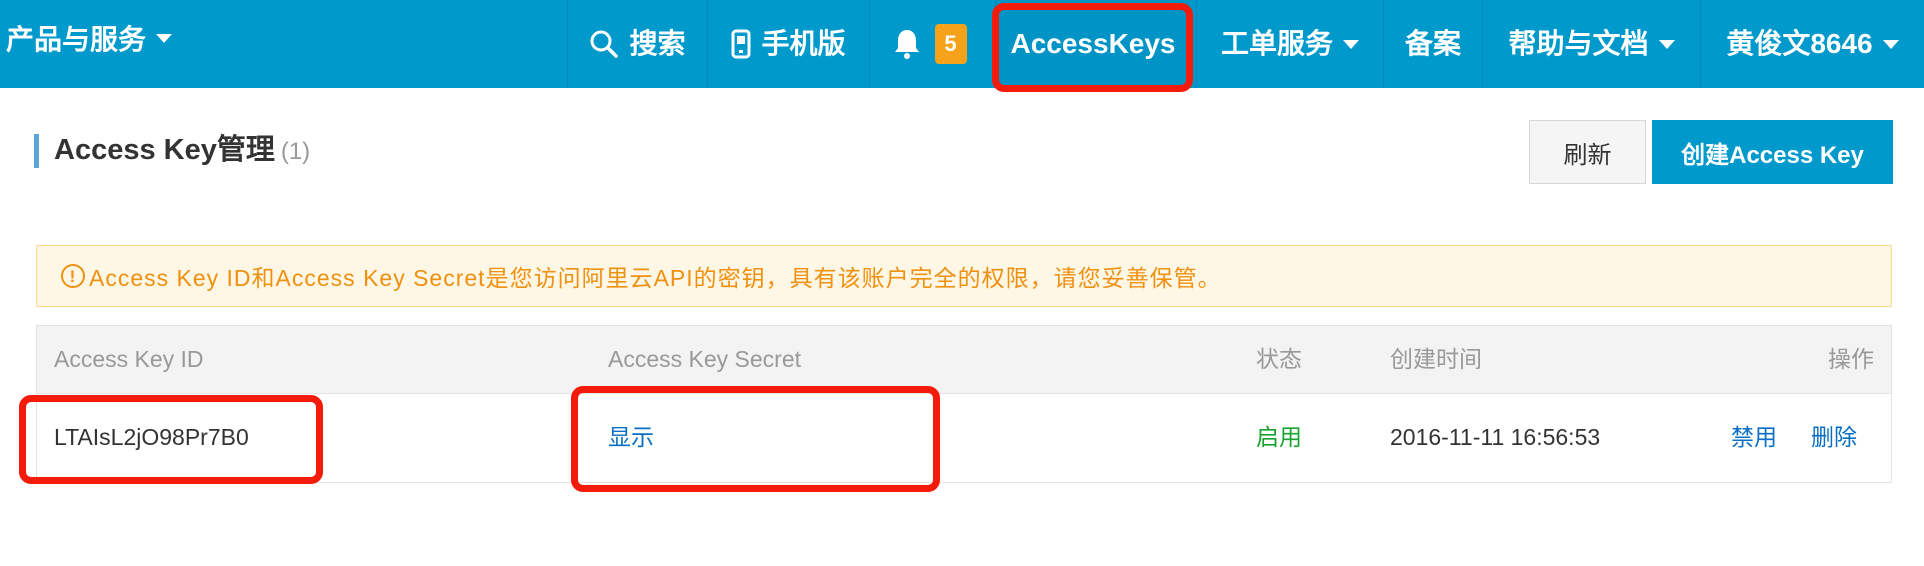  What do you see at coordinates (1799, 43) in the screenshot?
I see `nav-user-label: 黄俊文8646` at bounding box center [1799, 43].